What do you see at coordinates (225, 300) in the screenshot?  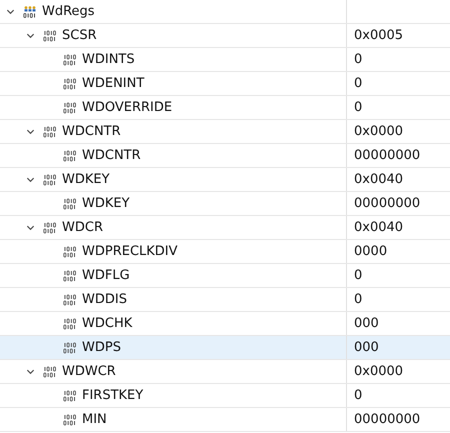 I see `tree-row: WDDIS 0` at bounding box center [225, 300].